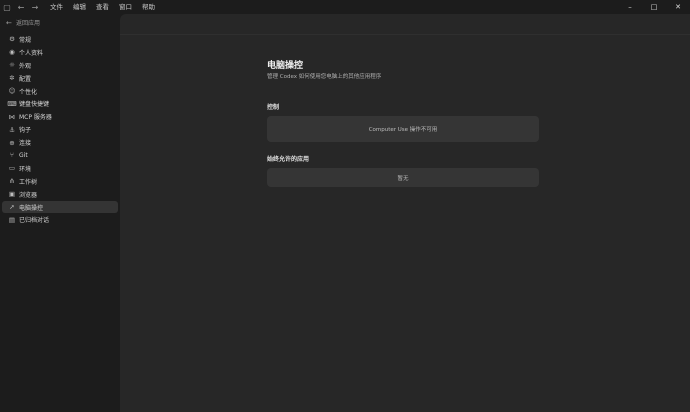 This screenshot has width=690, height=412. Describe the element at coordinates (148, 7) in the screenshot. I see `menu-help: 帮助` at that location.